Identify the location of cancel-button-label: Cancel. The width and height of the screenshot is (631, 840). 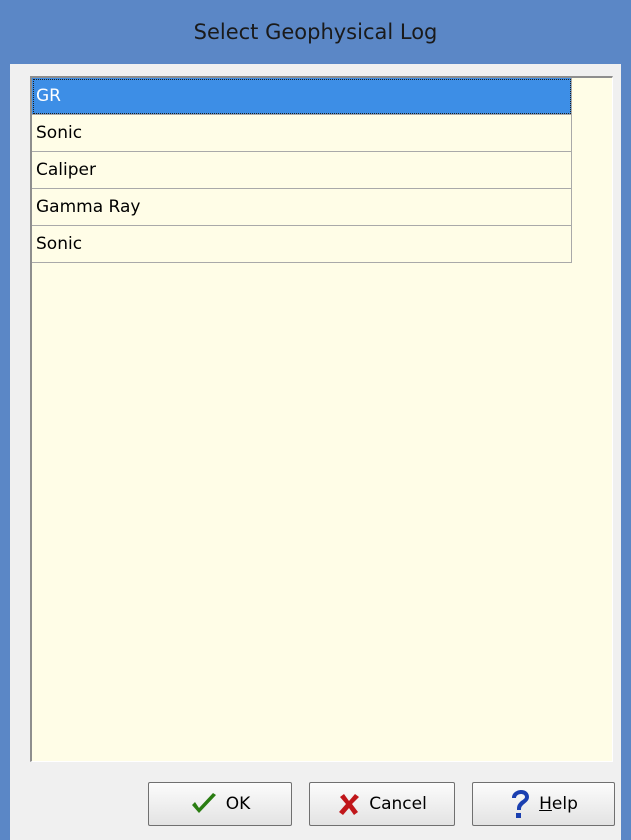
(398, 804).